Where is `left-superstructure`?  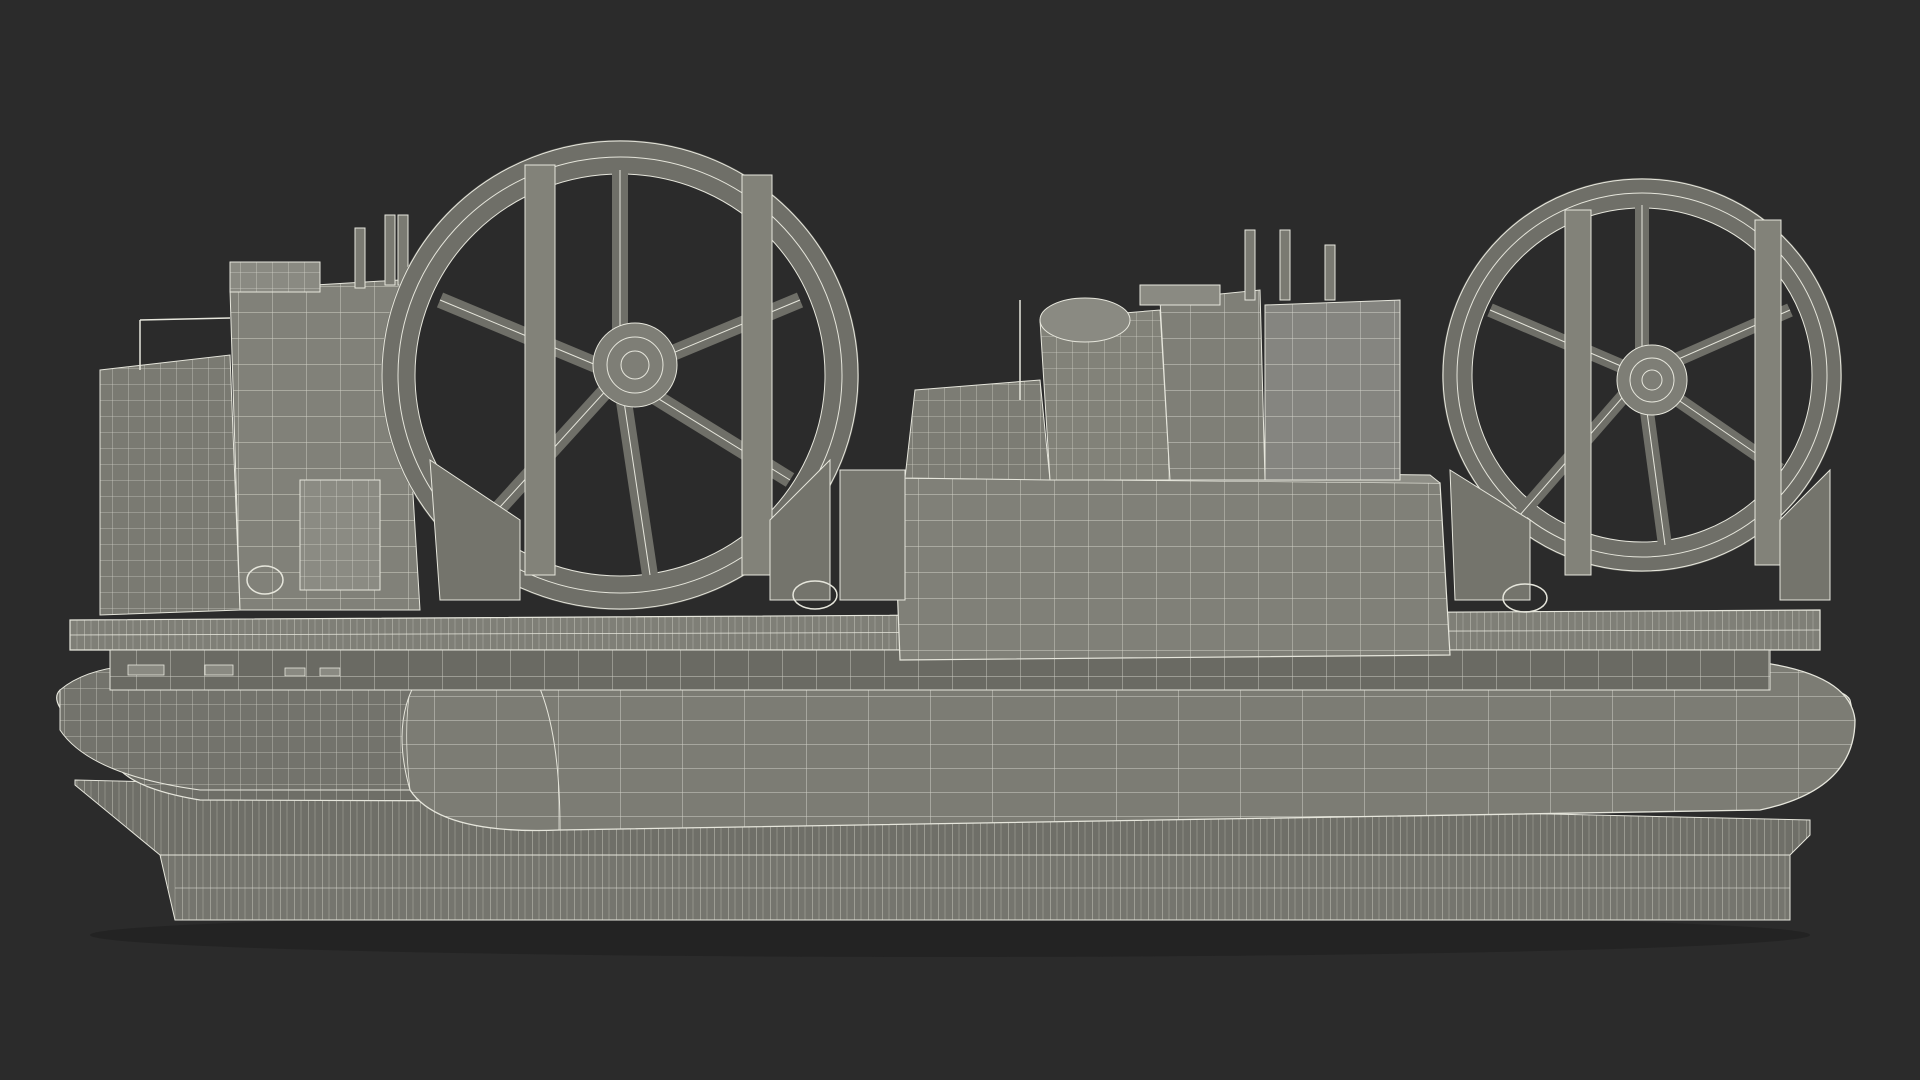
left-superstructure is located at coordinates (260, 415).